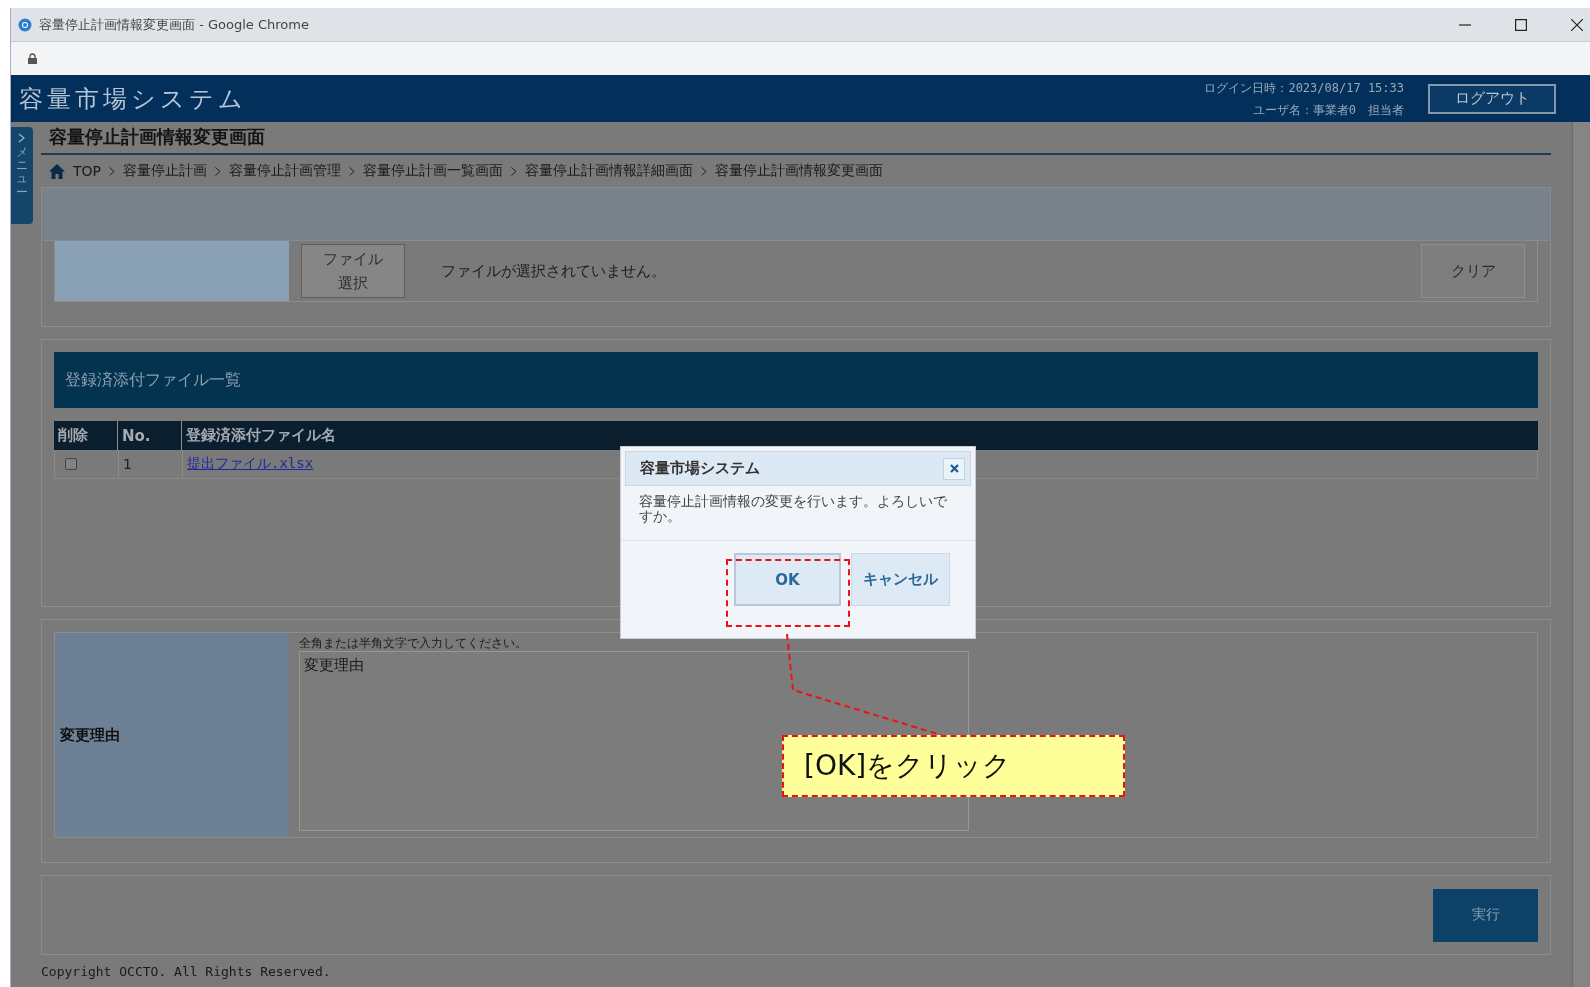 The image size is (1590, 987). What do you see at coordinates (787, 579) in the screenshot?
I see `ok-button: OK` at bounding box center [787, 579].